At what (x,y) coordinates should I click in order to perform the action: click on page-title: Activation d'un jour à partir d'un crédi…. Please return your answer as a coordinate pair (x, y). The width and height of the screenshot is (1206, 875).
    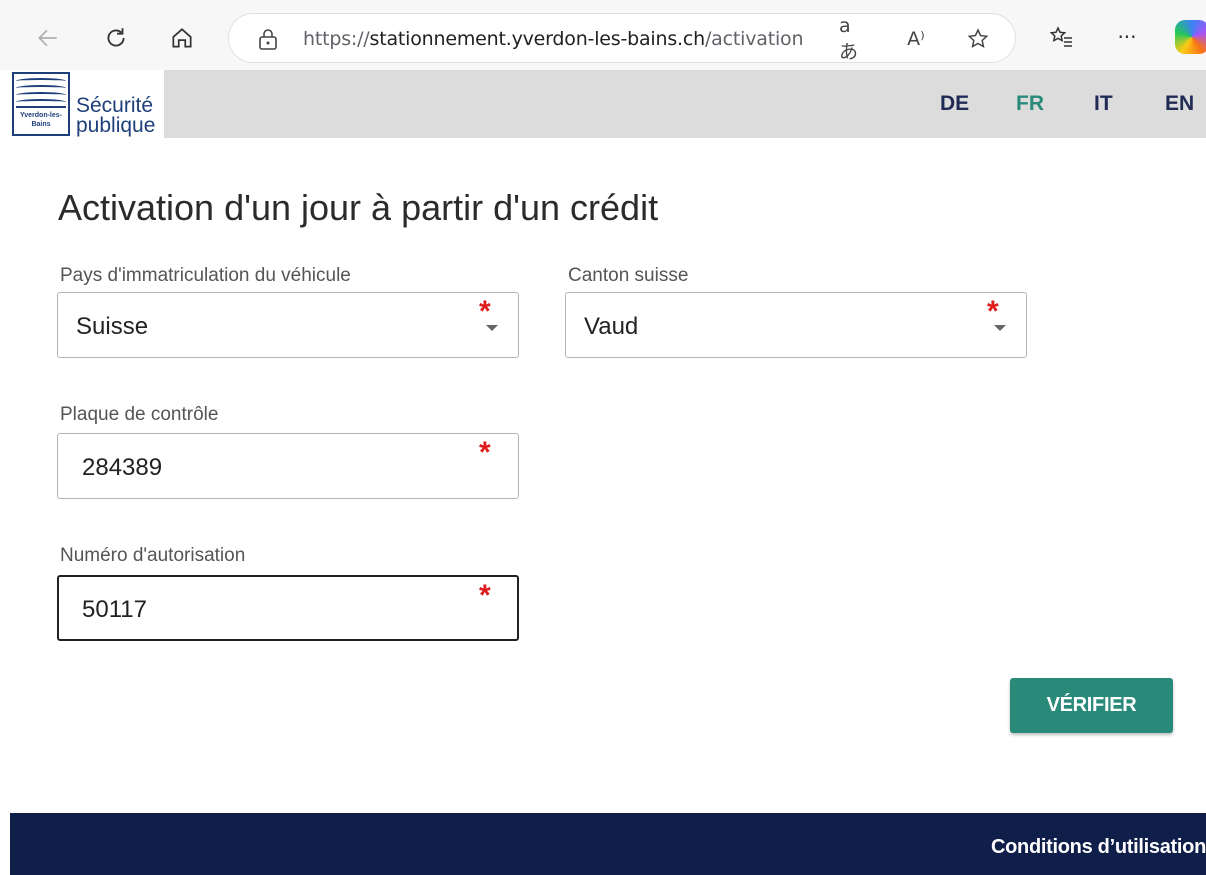
    Looking at the image, I should click on (358, 207).